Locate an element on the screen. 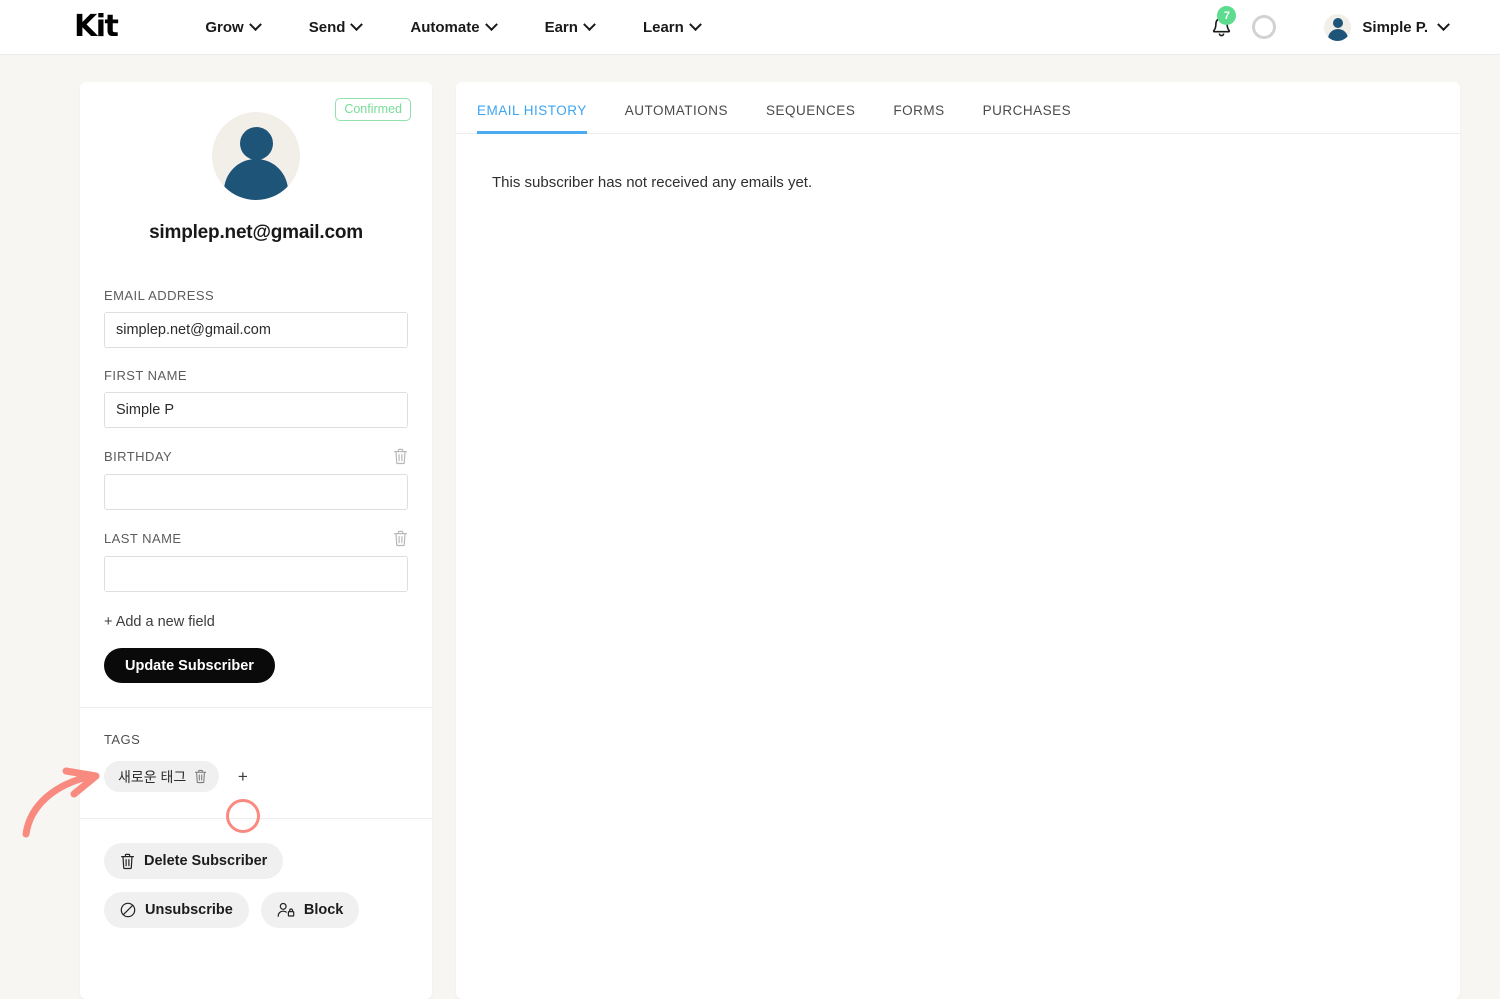  nav-item-label: Grow is located at coordinates (224, 27).